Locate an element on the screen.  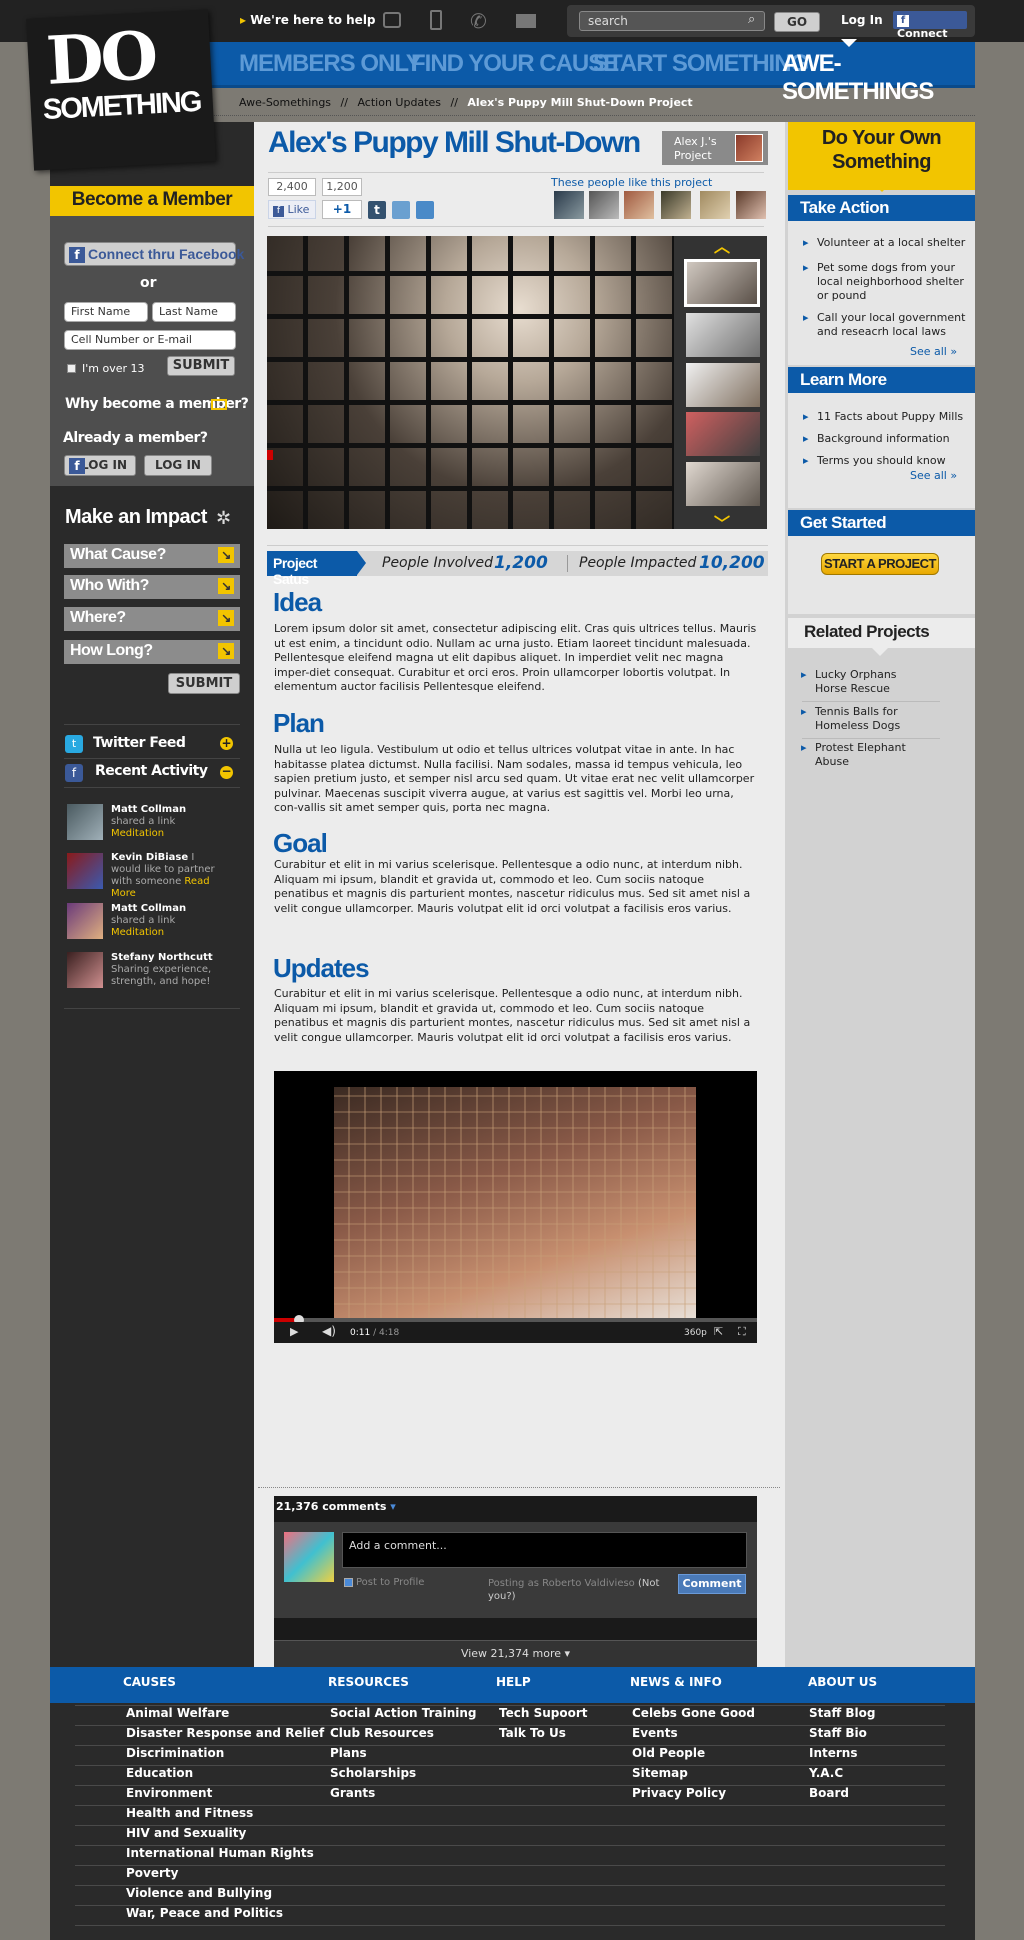
first-name-input: First Name is located at coordinates (106, 312).